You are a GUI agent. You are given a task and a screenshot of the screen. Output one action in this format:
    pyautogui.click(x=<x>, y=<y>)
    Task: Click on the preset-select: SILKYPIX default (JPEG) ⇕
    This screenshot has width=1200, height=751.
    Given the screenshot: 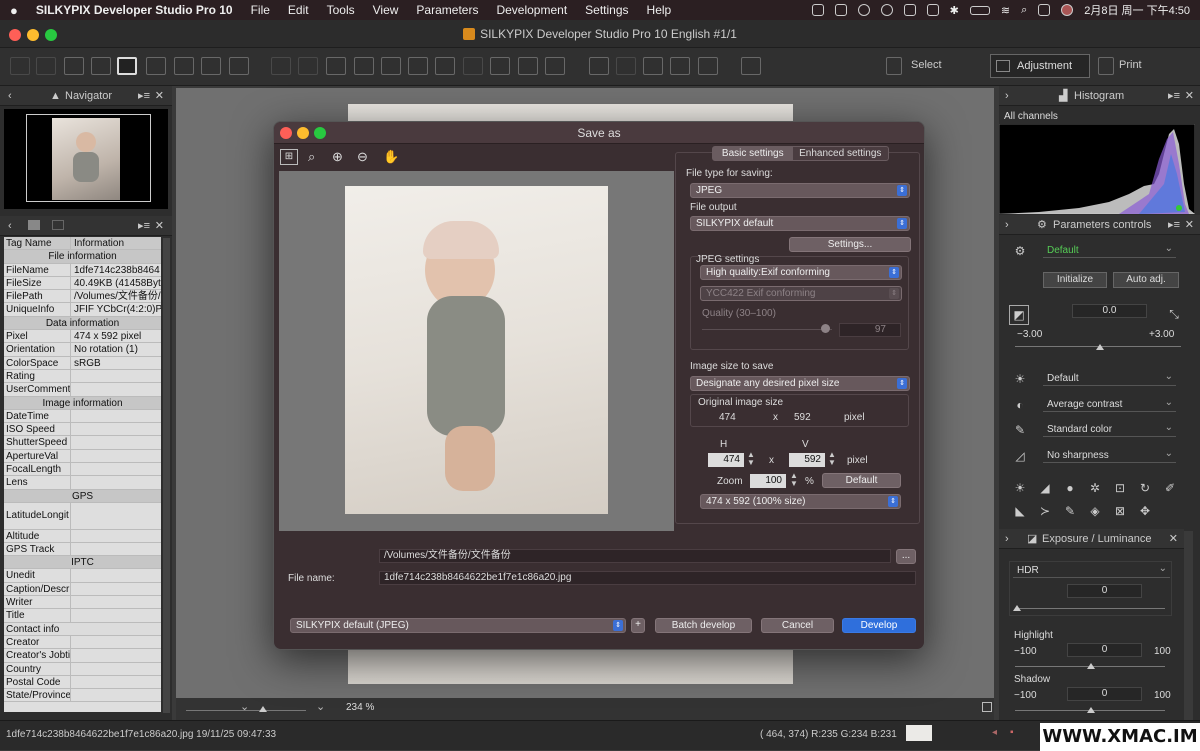 What is the action you would take?
    pyautogui.click(x=458, y=625)
    